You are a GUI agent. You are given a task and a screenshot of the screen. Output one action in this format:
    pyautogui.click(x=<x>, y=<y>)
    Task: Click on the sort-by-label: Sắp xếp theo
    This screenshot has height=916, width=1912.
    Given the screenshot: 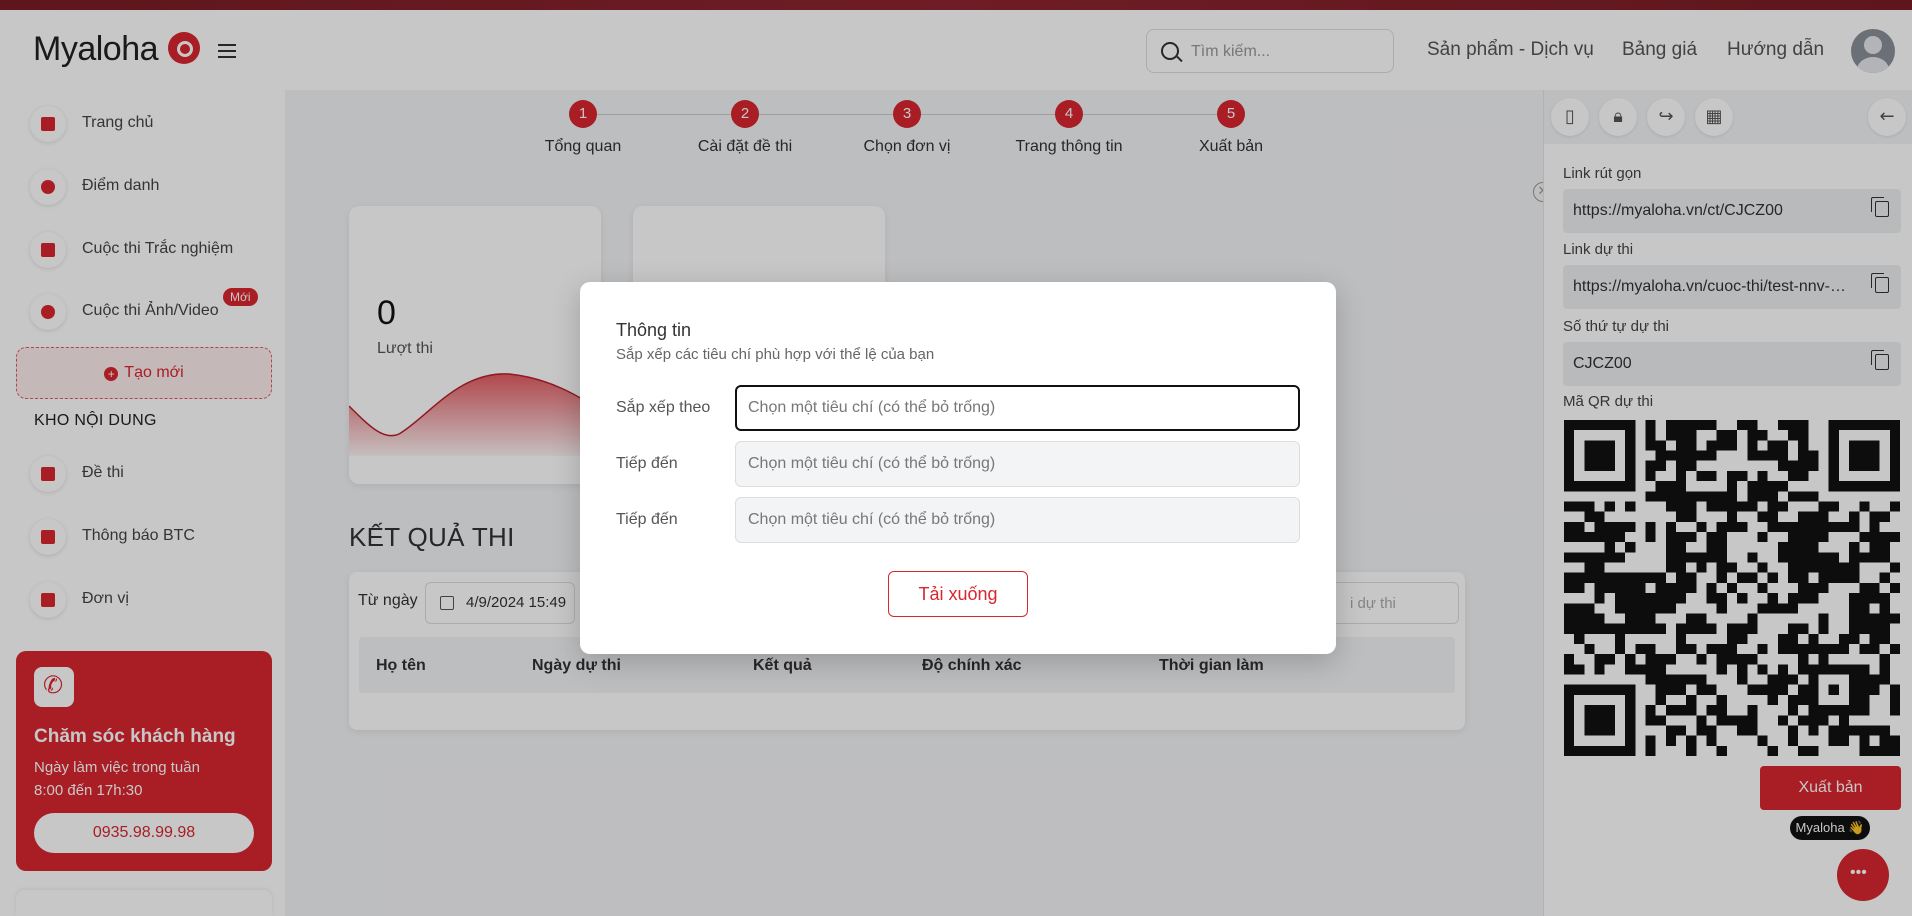 What is the action you would take?
    pyautogui.click(x=663, y=407)
    